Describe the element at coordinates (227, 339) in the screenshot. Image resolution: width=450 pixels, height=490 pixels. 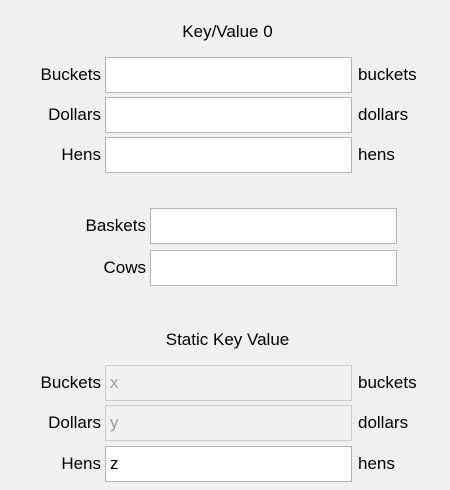
I see `section-heading-static-key-value: Static Key Value` at that location.